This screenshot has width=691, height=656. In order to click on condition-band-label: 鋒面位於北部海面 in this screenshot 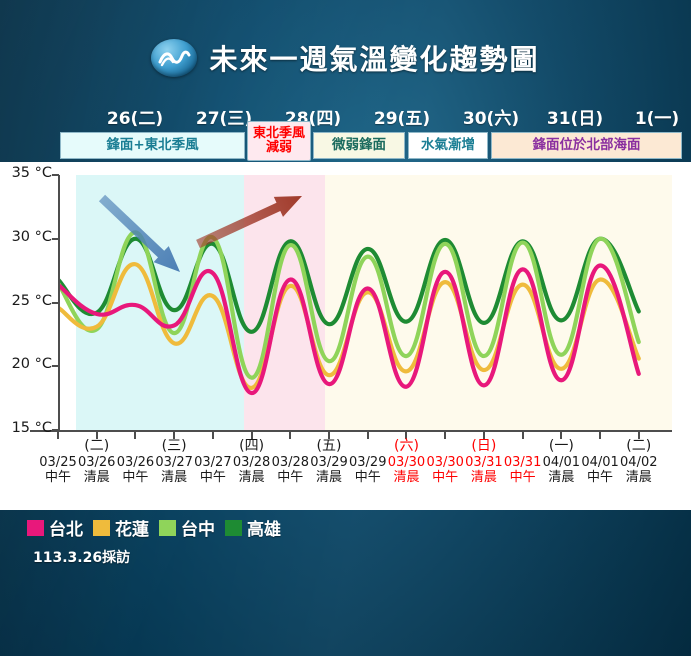, I will do `click(586, 145)`.